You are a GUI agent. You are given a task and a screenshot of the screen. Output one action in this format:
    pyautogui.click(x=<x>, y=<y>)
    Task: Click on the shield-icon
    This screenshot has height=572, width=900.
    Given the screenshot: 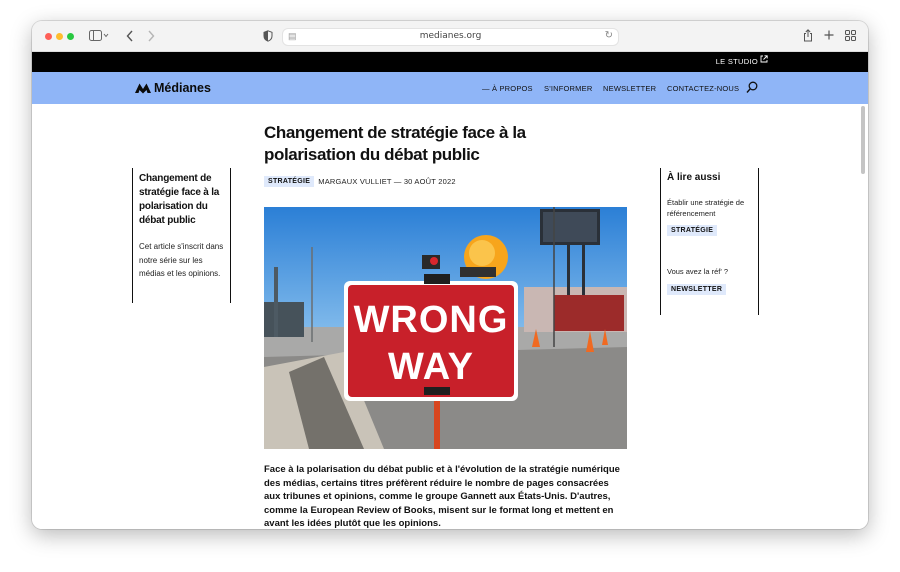 What is the action you would take?
    pyautogui.click(x=268, y=36)
    